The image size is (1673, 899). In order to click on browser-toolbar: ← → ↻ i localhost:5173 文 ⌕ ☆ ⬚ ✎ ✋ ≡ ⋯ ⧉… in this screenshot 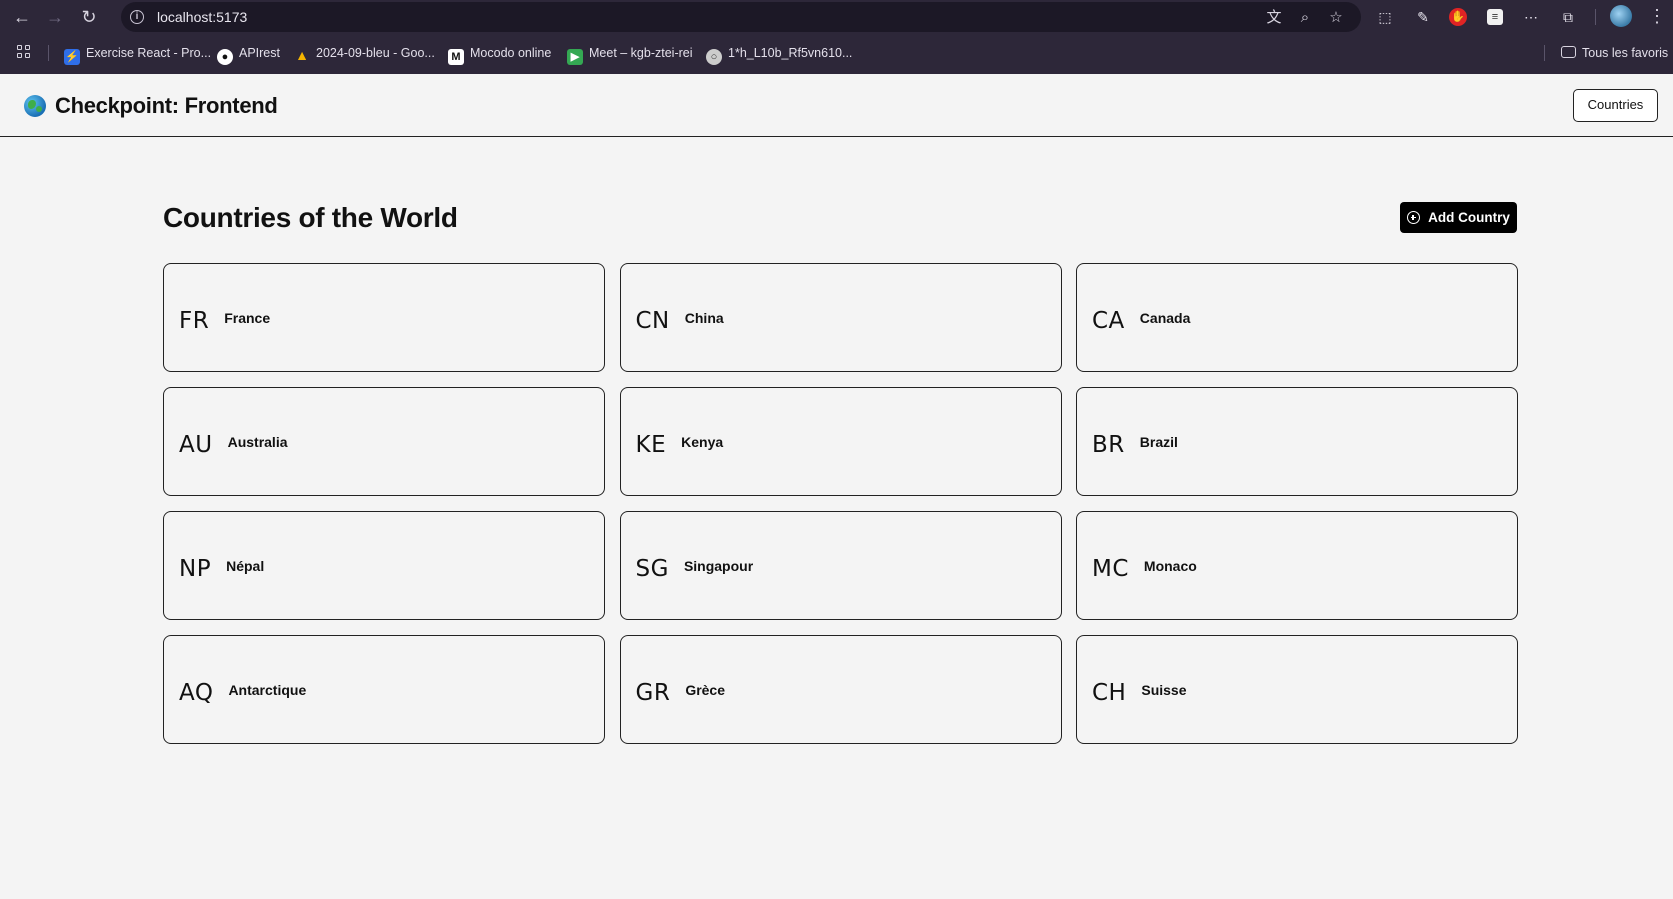, I will do `click(836, 17)`.